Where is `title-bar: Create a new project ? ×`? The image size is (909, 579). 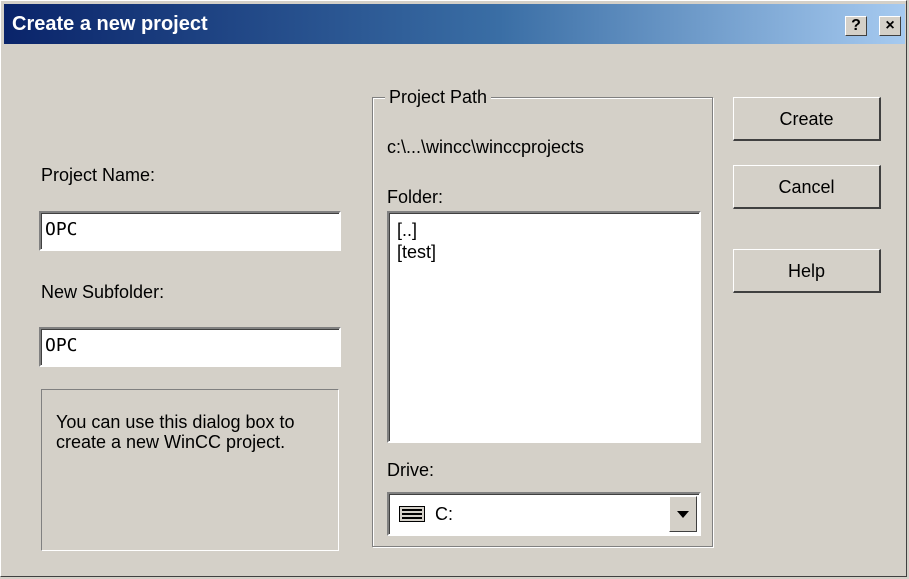
title-bar: Create a new project ? × is located at coordinates (454, 24).